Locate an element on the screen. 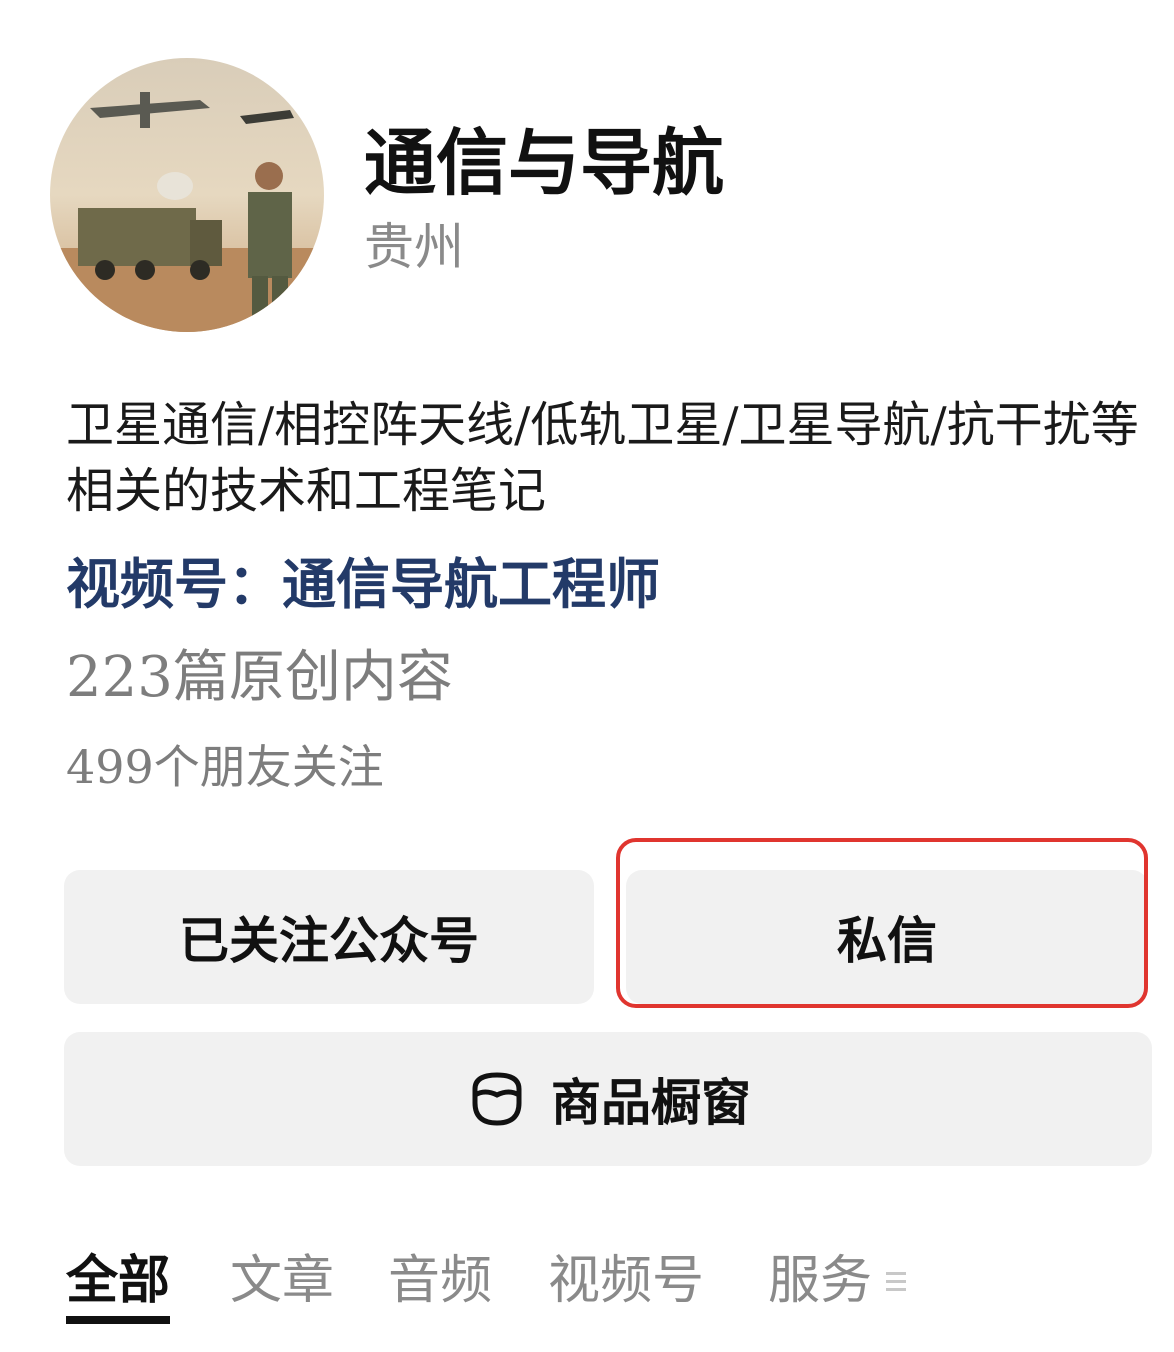 The width and height of the screenshot is (1174, 1352). active-tab-indicator is located at coordinates (118, 1320).